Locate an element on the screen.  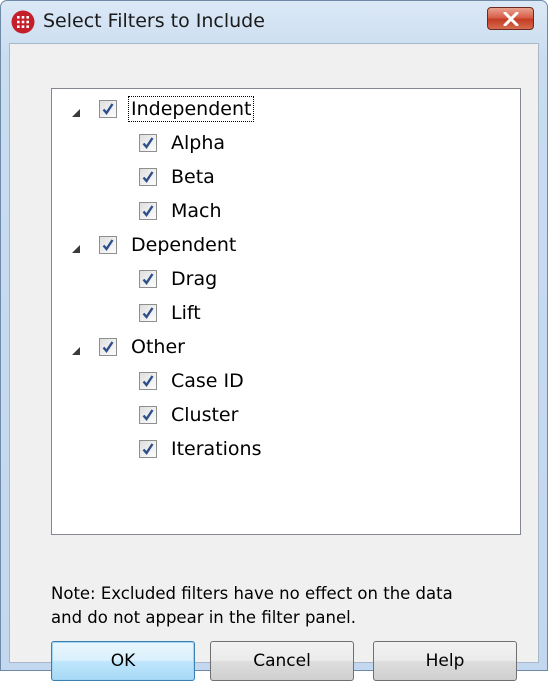
tree-group-row: Dependent is located at coordinates (286, 245).